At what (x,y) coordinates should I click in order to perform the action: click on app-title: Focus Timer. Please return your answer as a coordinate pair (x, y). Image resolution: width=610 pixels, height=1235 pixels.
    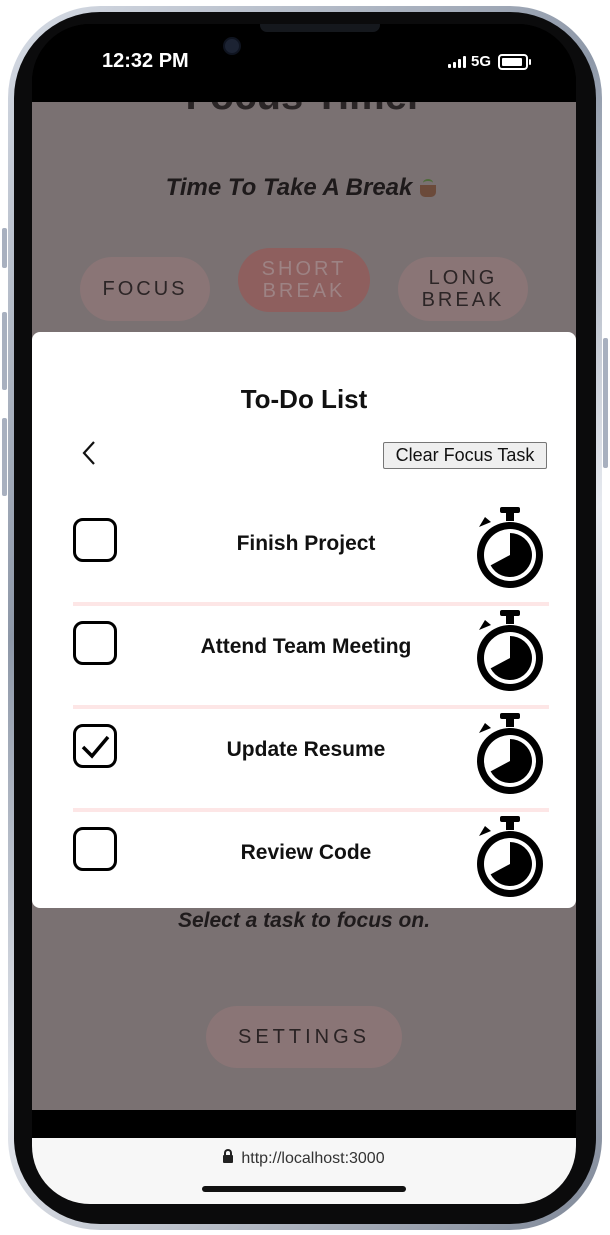
    Looking at the image, I should click on (304, 110).